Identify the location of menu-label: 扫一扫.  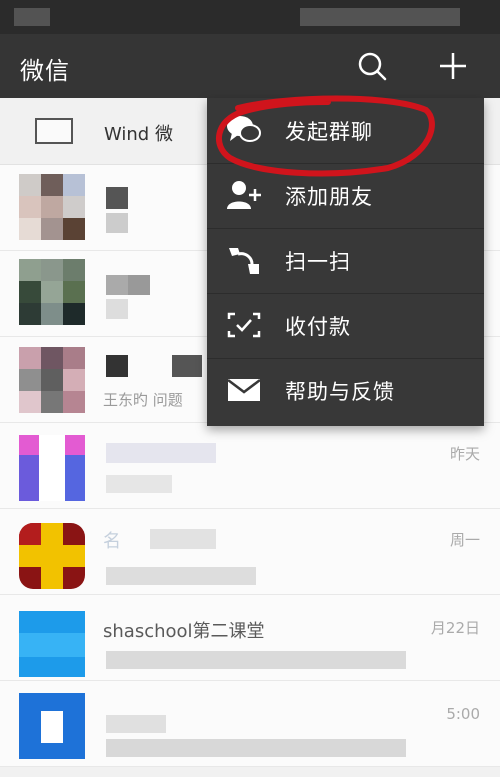
(318, 262).